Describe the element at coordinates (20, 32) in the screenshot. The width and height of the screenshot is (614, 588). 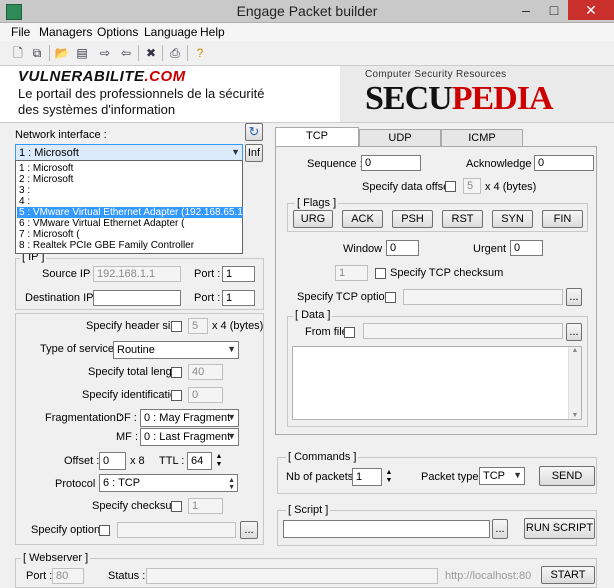
I see `menu-file: File` at that location.